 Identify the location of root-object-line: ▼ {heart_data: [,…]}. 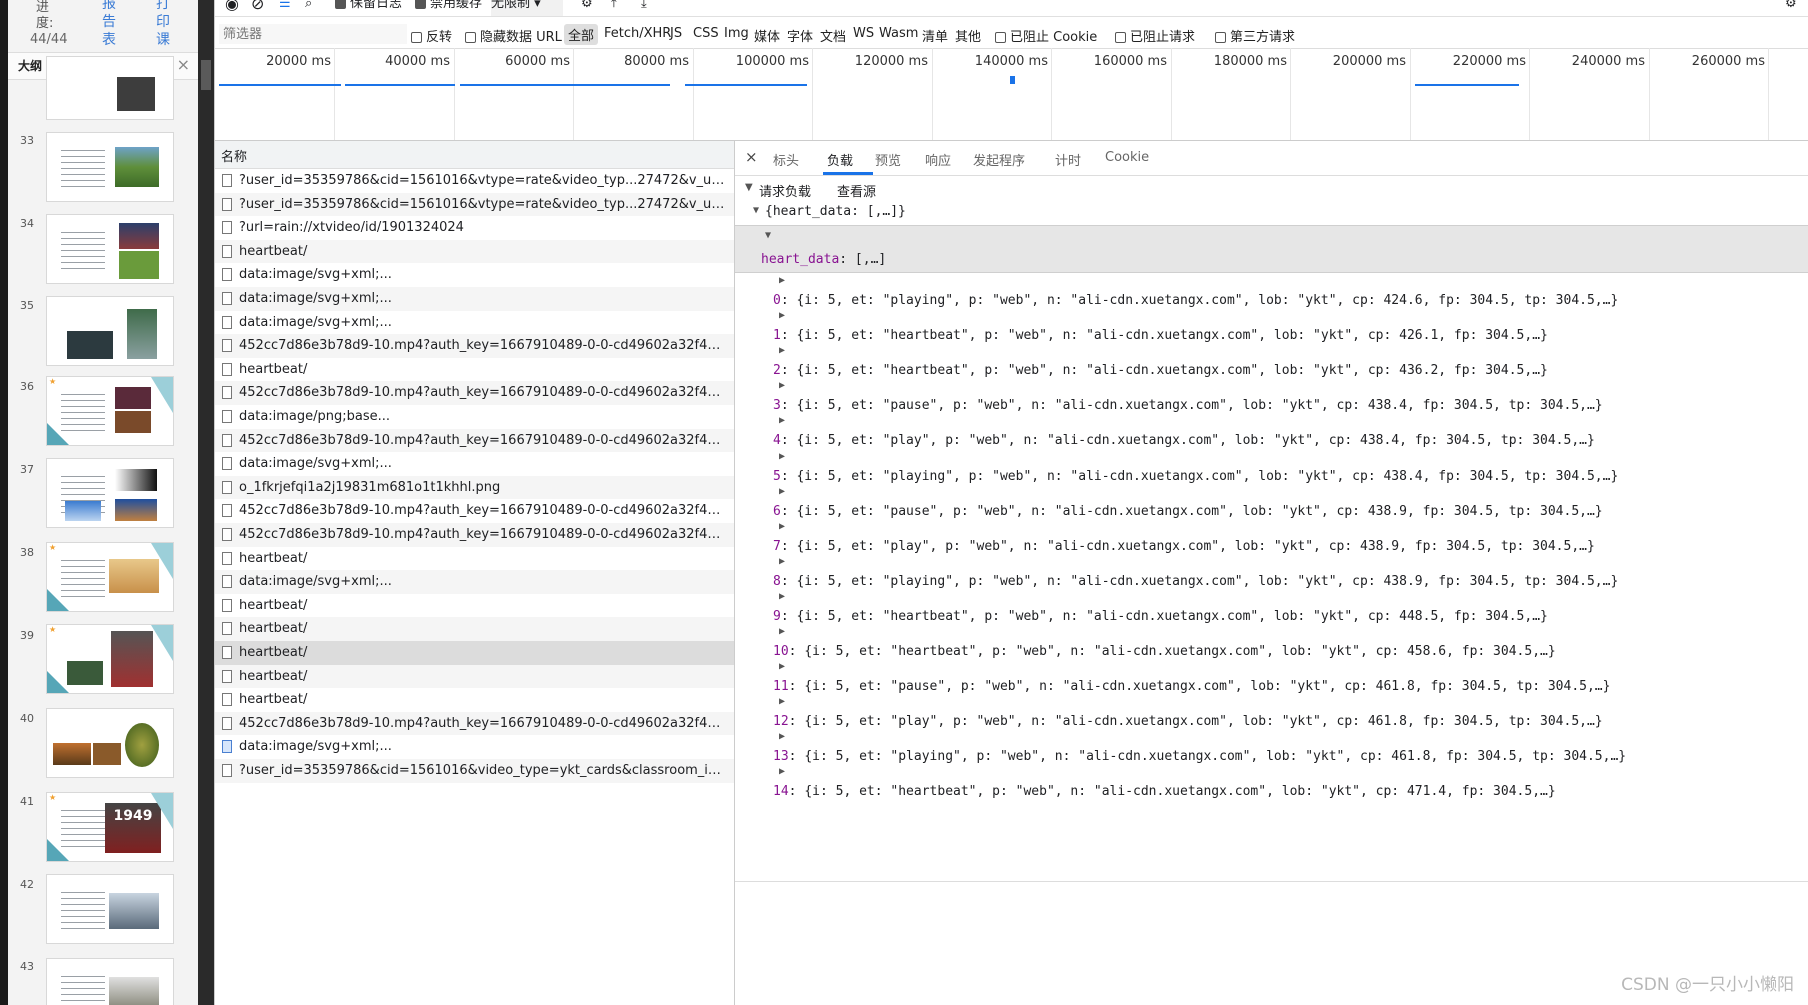
(1271, 213).